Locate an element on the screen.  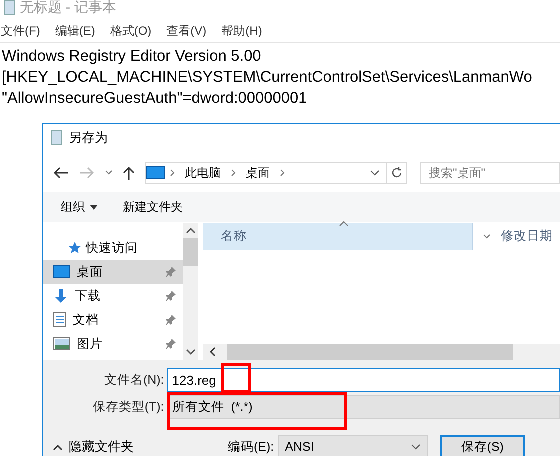
desktop-icon is located at coordinates (62, 272).